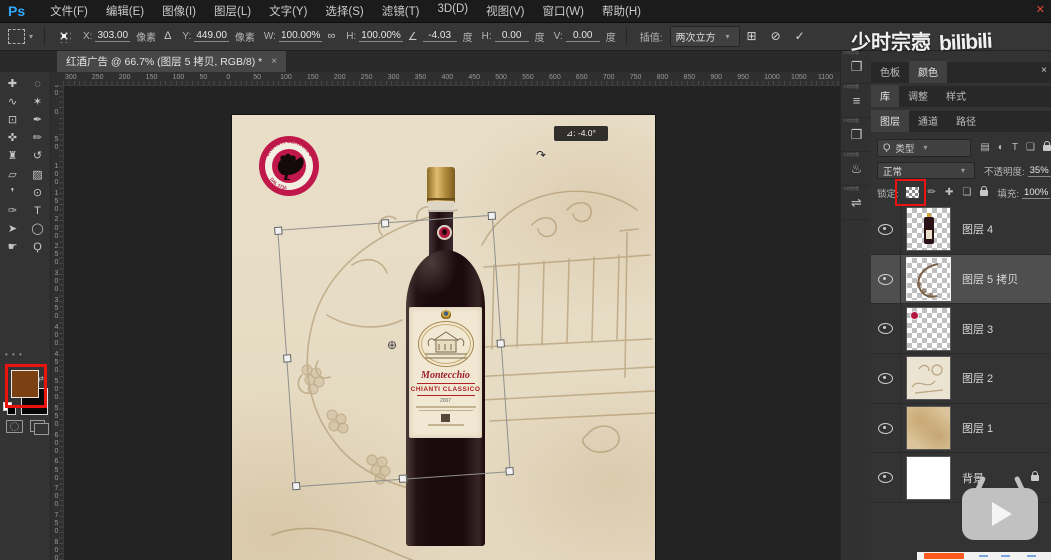  Describe the element at coordinates (12, 230) in the screenshot. I see `path-select-tool-icon: ➤` at that location.